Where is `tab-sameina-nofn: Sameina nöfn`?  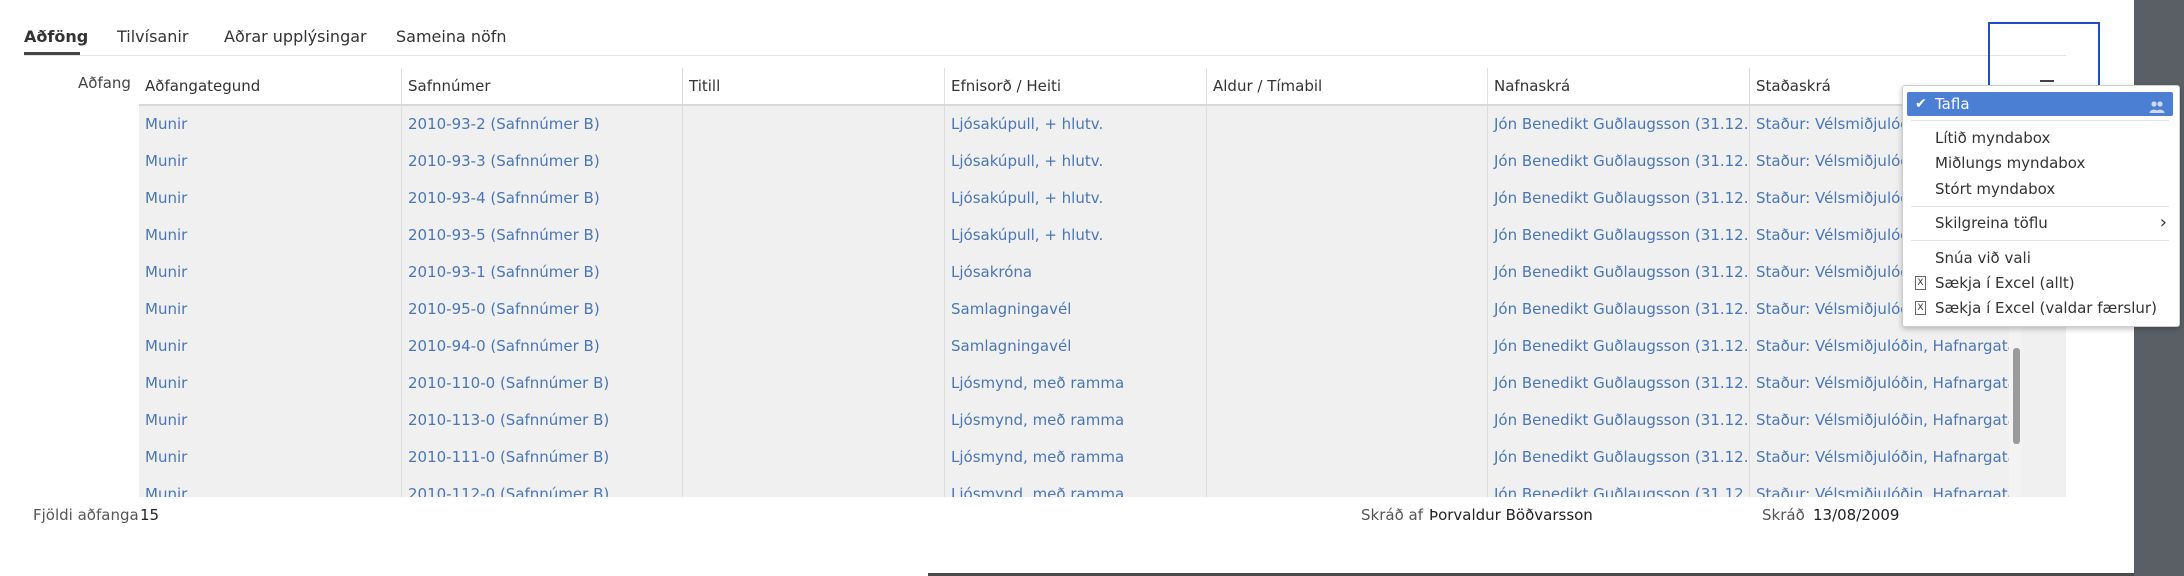
tab-sameina-nofn: Sameina nöfn is located at coordinates (451, 36).